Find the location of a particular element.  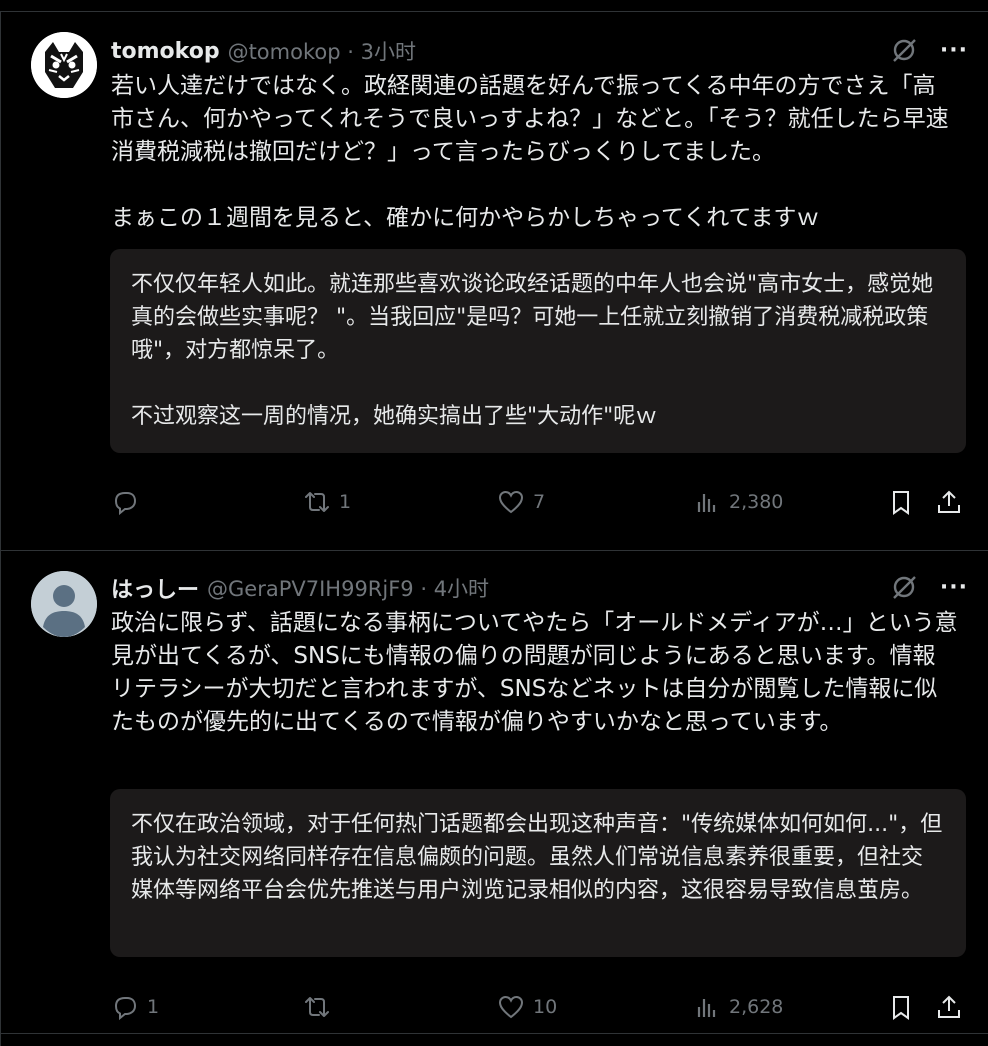

views-button: 2,628 is located at coordinates (738, 1007).